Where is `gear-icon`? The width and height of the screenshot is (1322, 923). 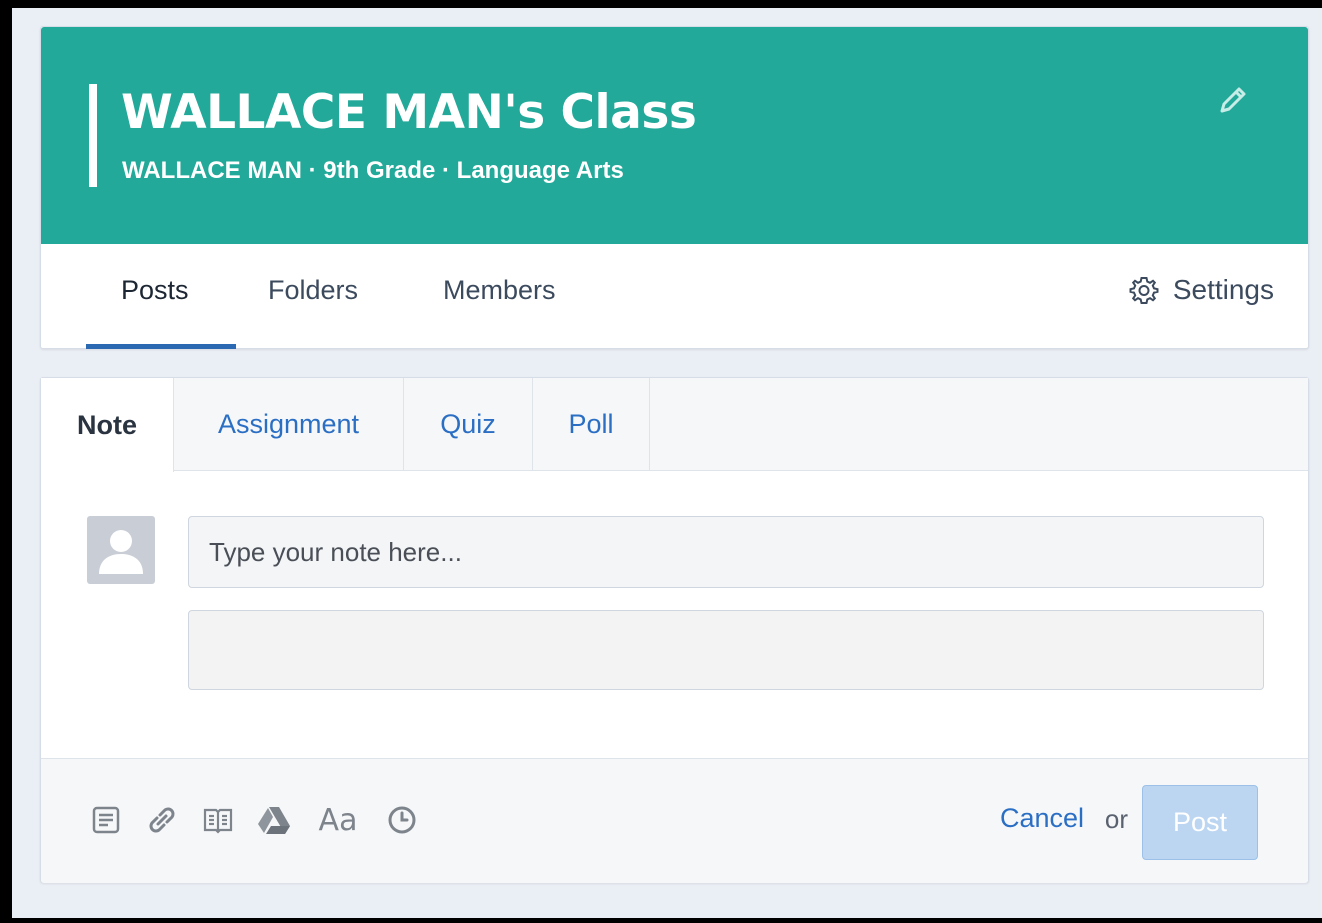 gear-icon is located at coordinates (1144, 290).